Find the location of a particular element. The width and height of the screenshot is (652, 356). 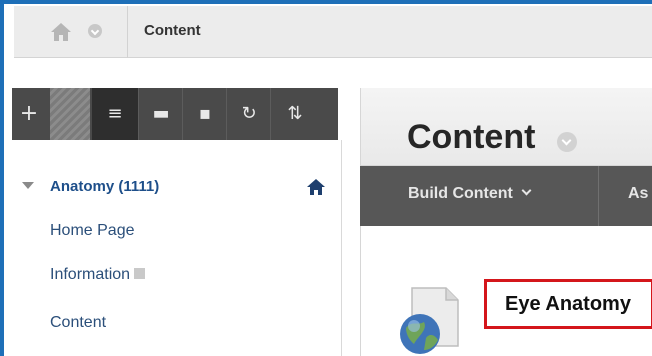

window-icon: ▪ is located at coordinates (205, 114).